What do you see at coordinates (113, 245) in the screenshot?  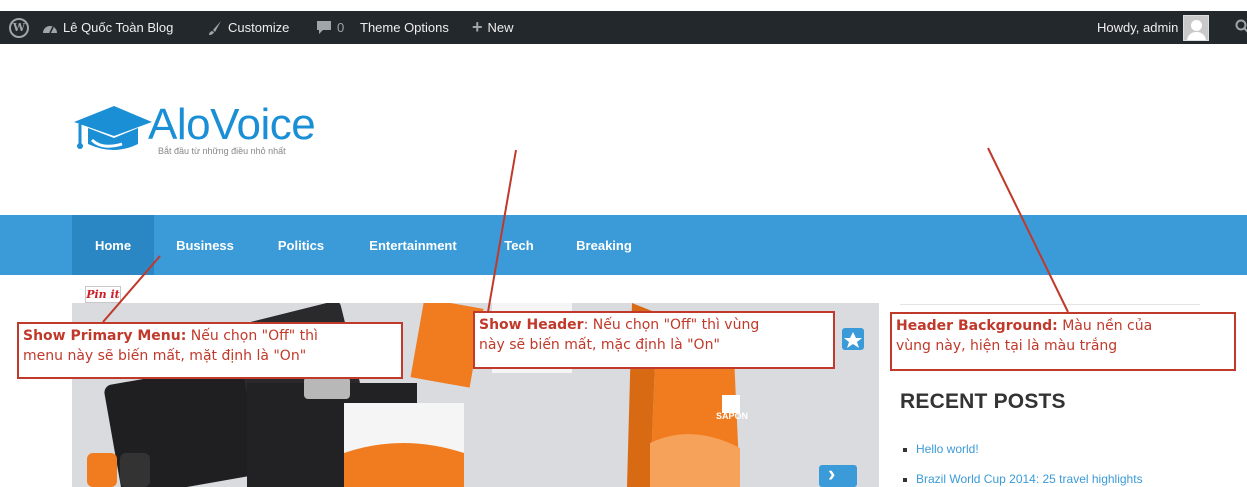 I see `menu-item-home: Home` at bounding box center [113, 245].